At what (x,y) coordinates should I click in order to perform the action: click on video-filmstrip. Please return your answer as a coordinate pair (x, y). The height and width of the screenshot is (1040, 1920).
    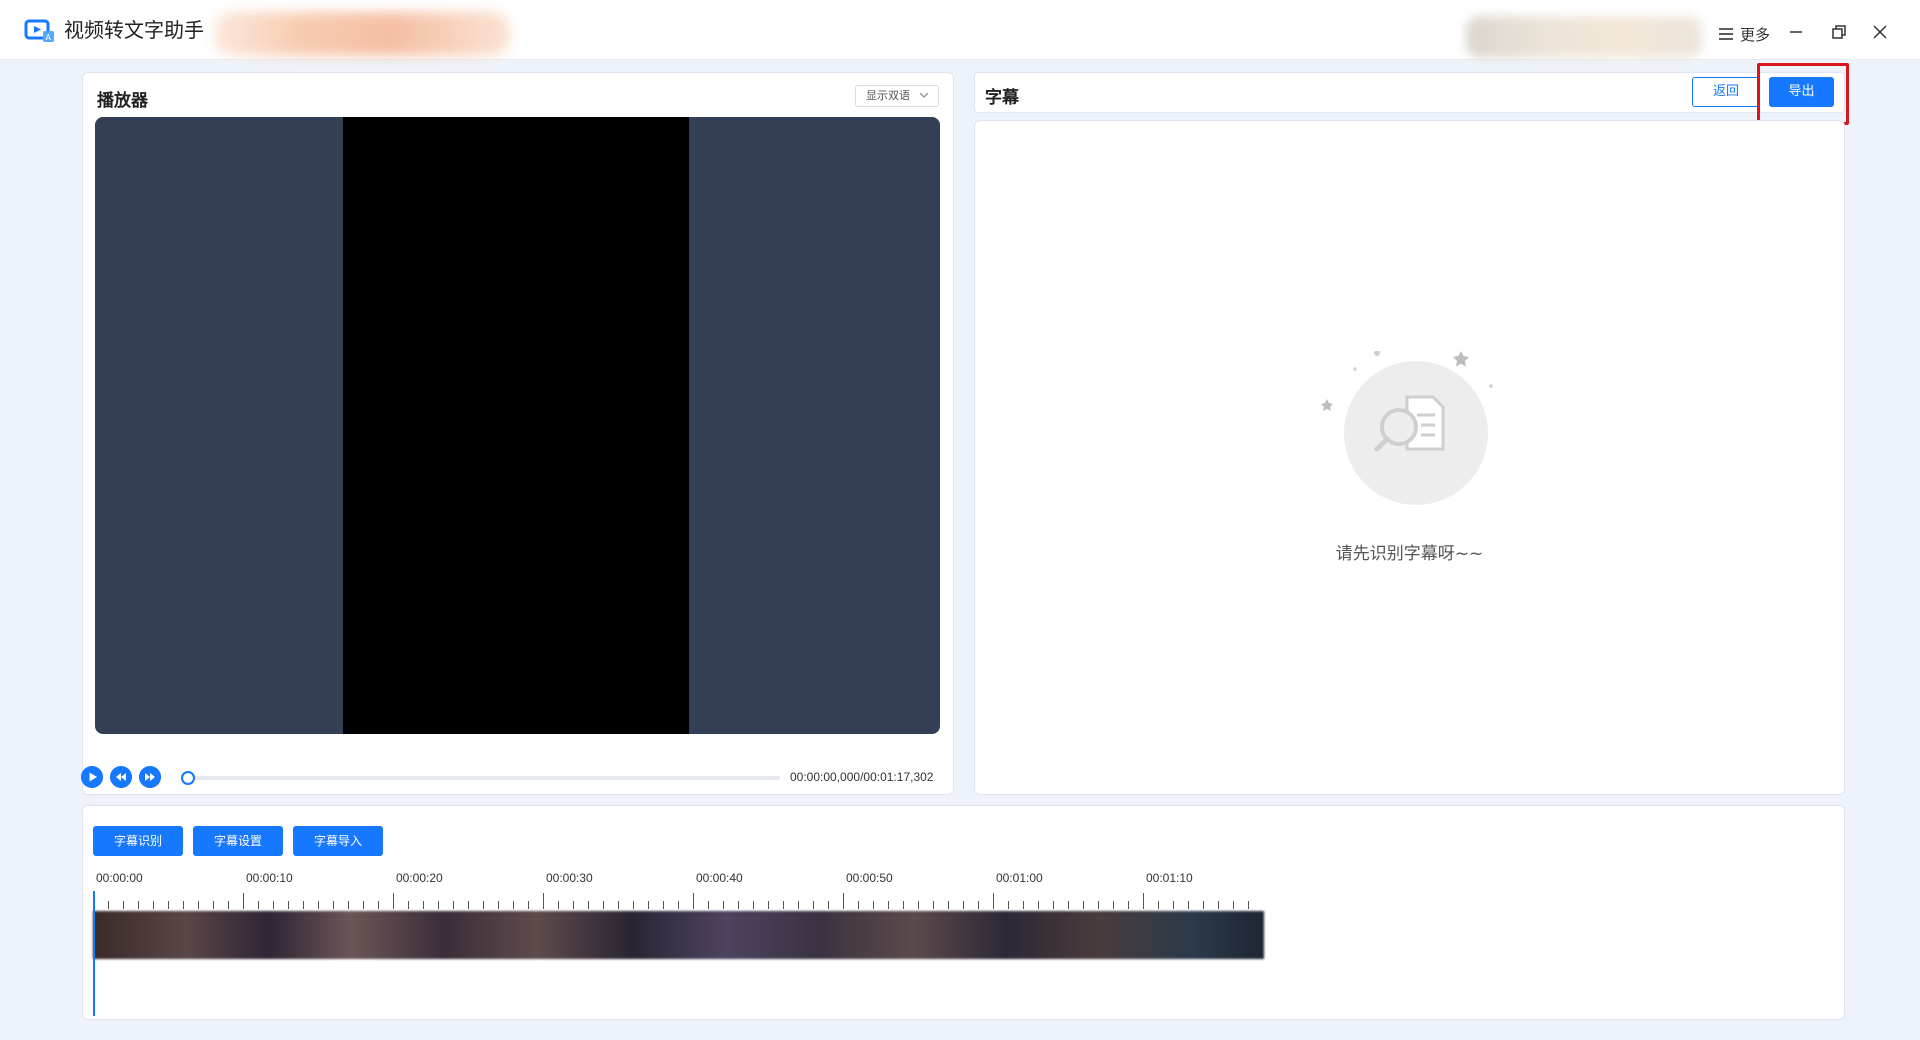
    Looking at the image, I should click on (678, 935).